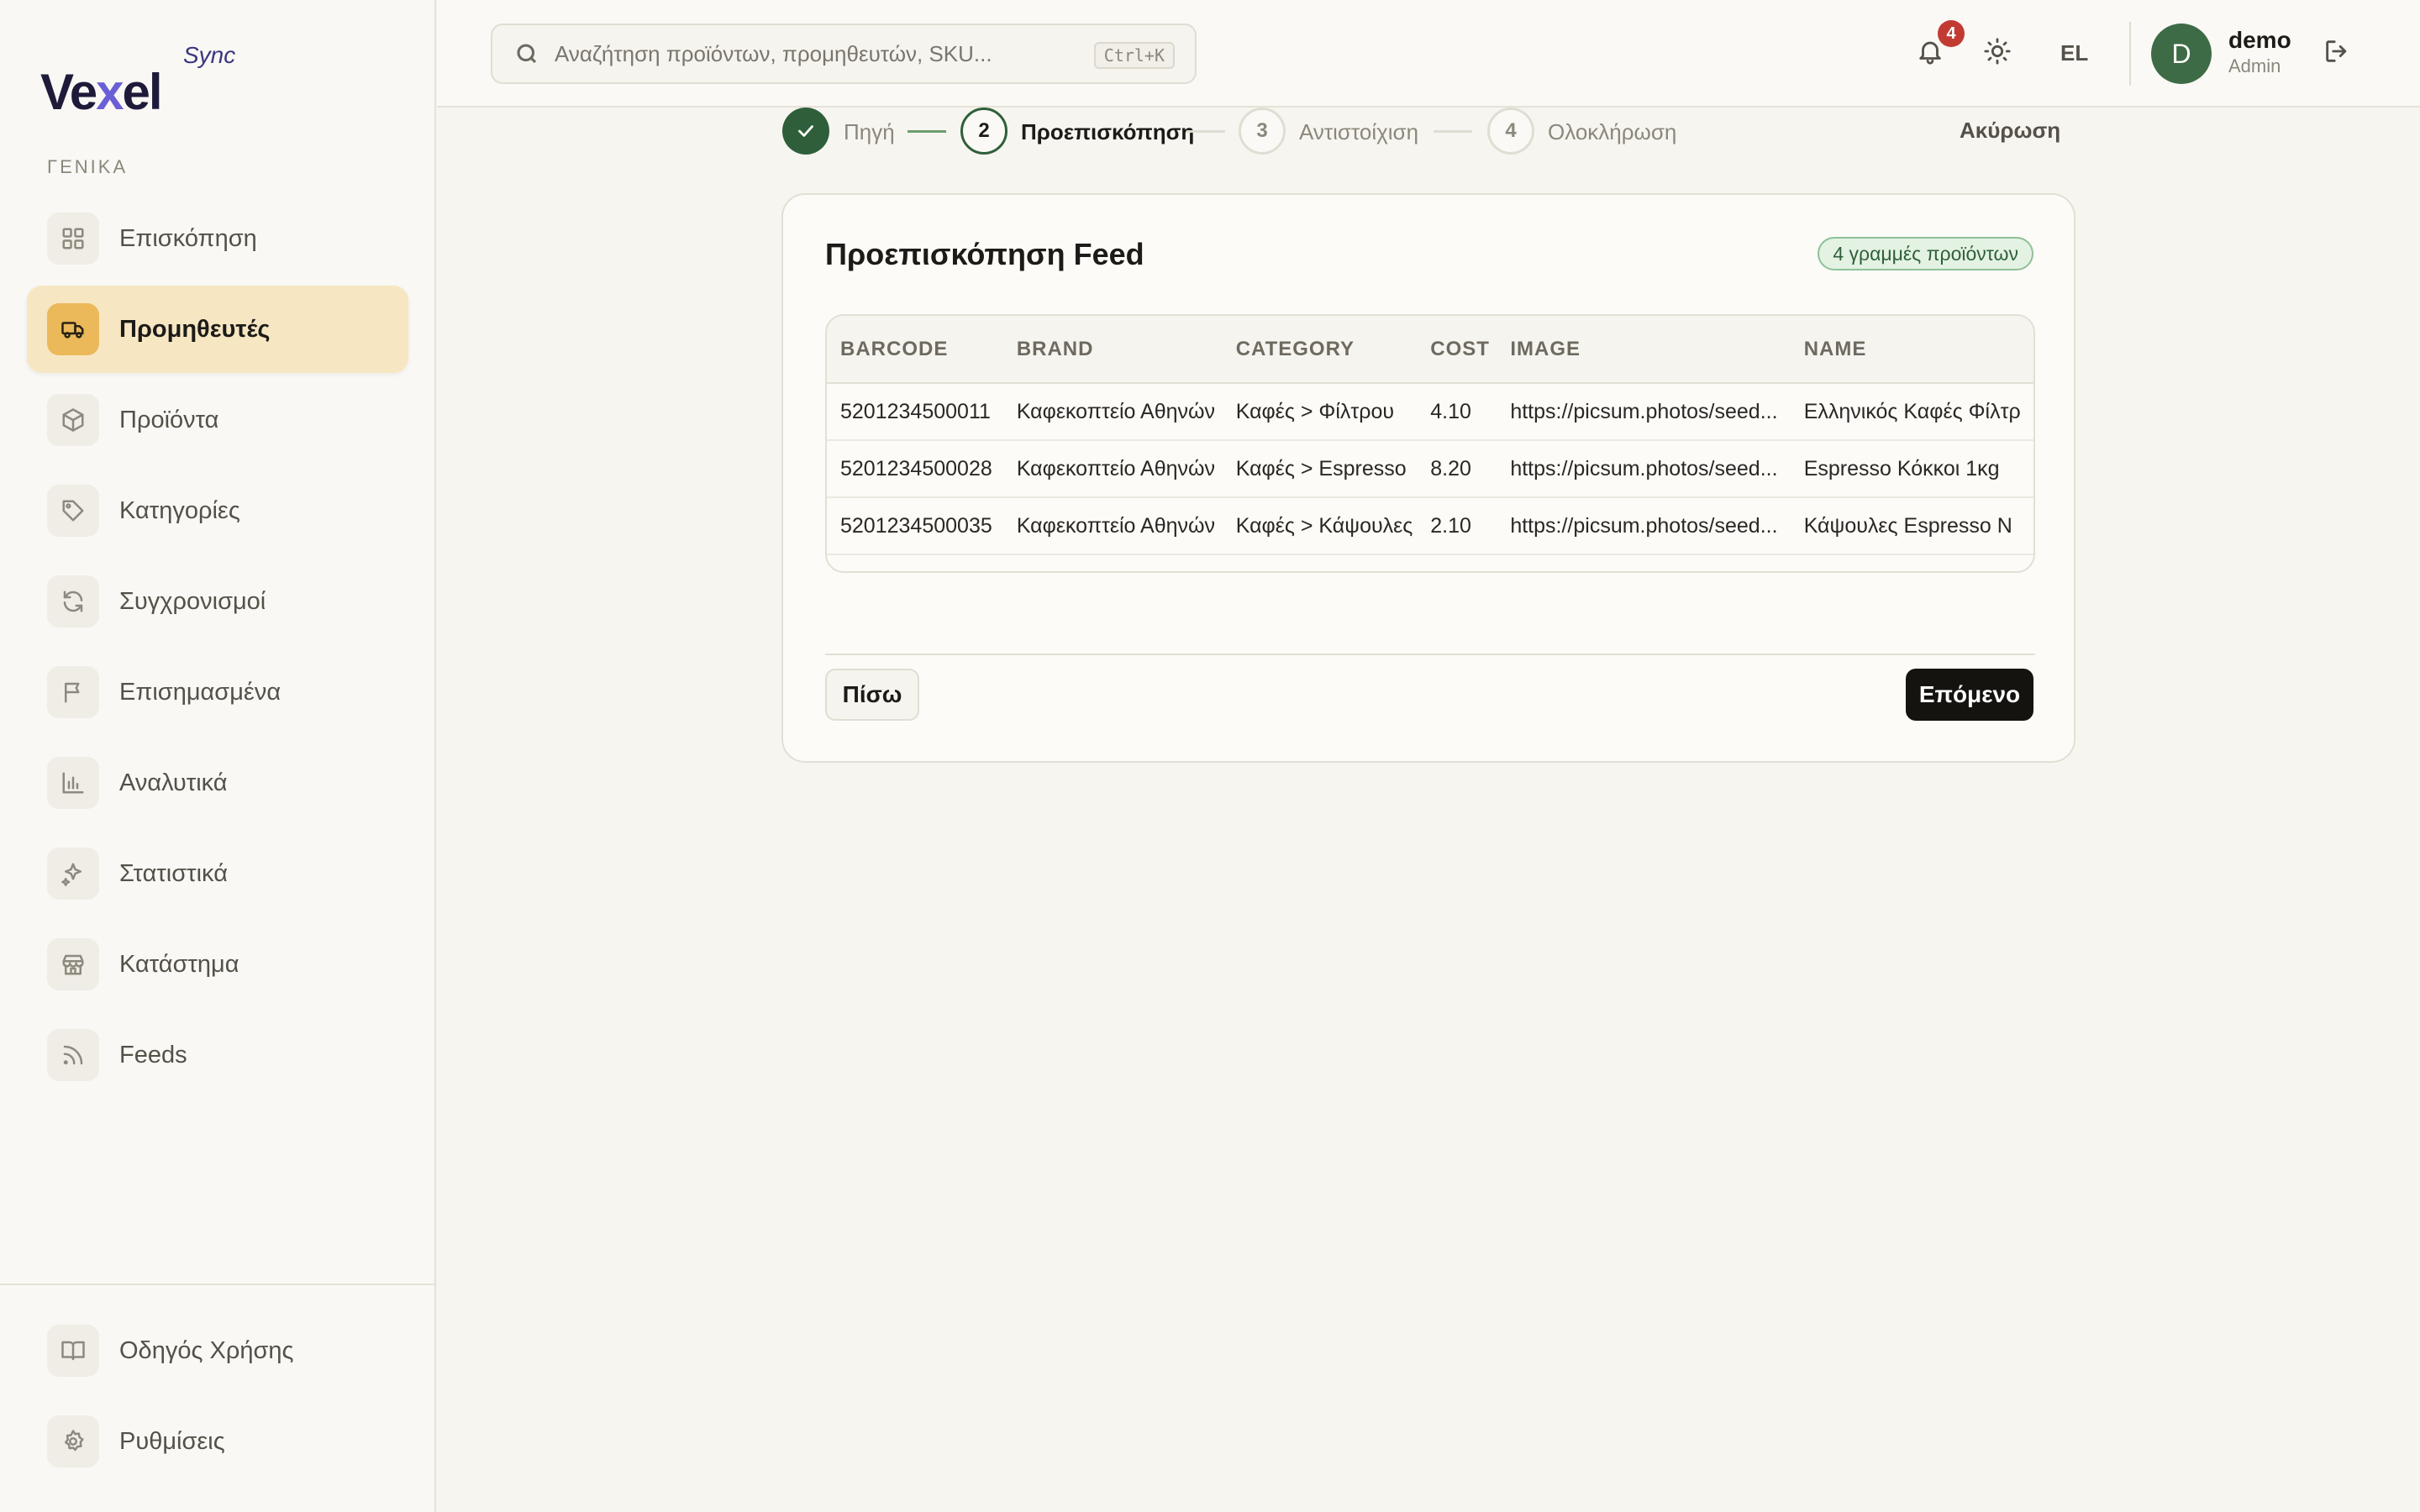  Describe the element at coordinates (1112, 350) in the screenshot. I see `column-header-brand: BRAND` at that location.